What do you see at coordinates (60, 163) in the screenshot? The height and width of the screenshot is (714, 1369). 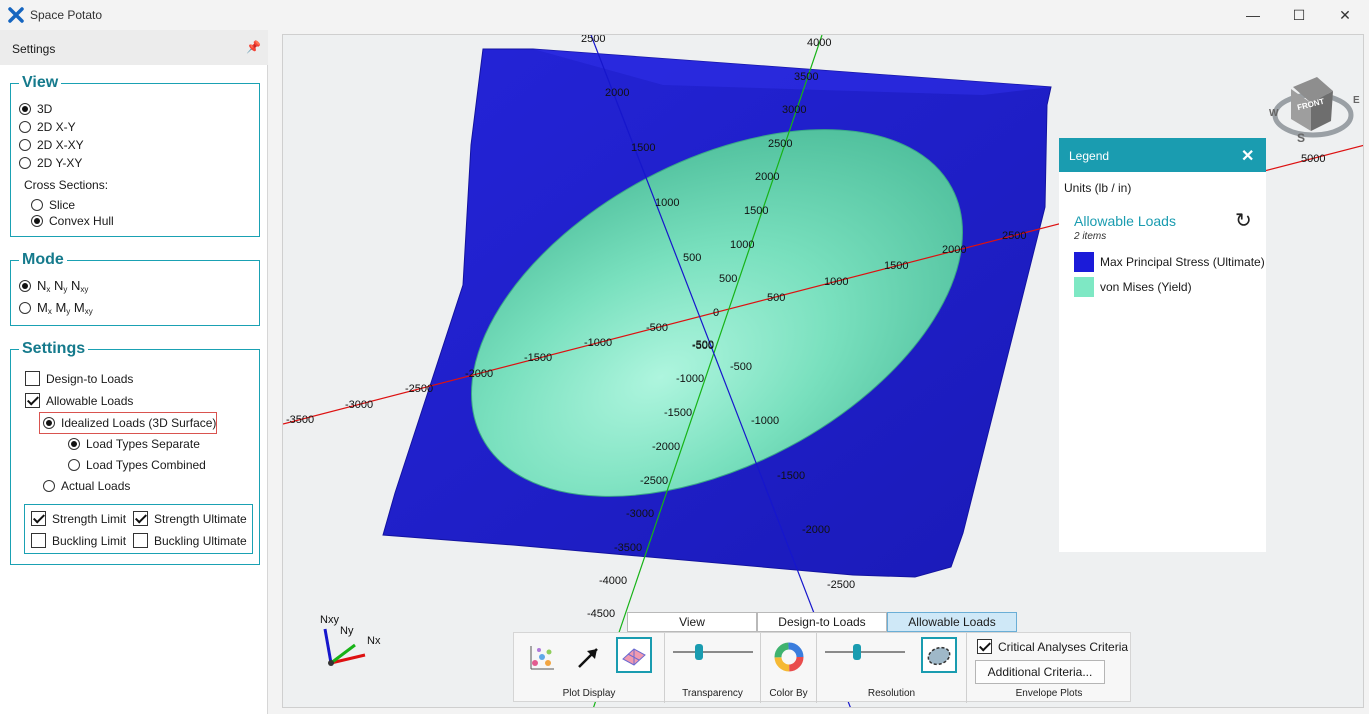 I see `view-option-label: 2D Y-XY` at bounding box center [60, 163].